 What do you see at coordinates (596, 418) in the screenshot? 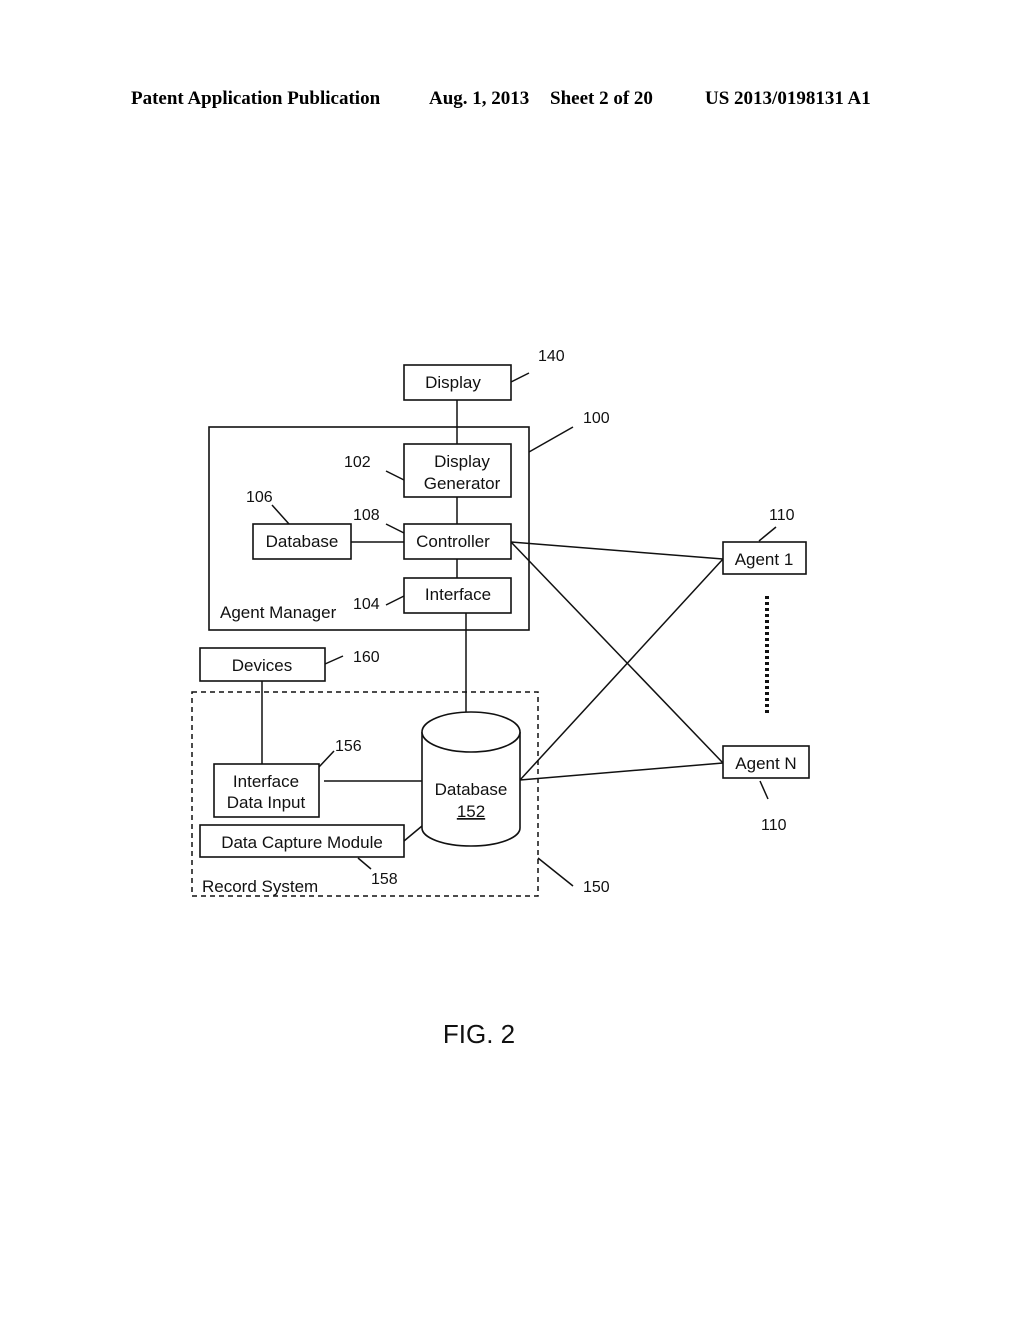
I see `agent-manager-ref: 100` at bounding box center [596, 418].